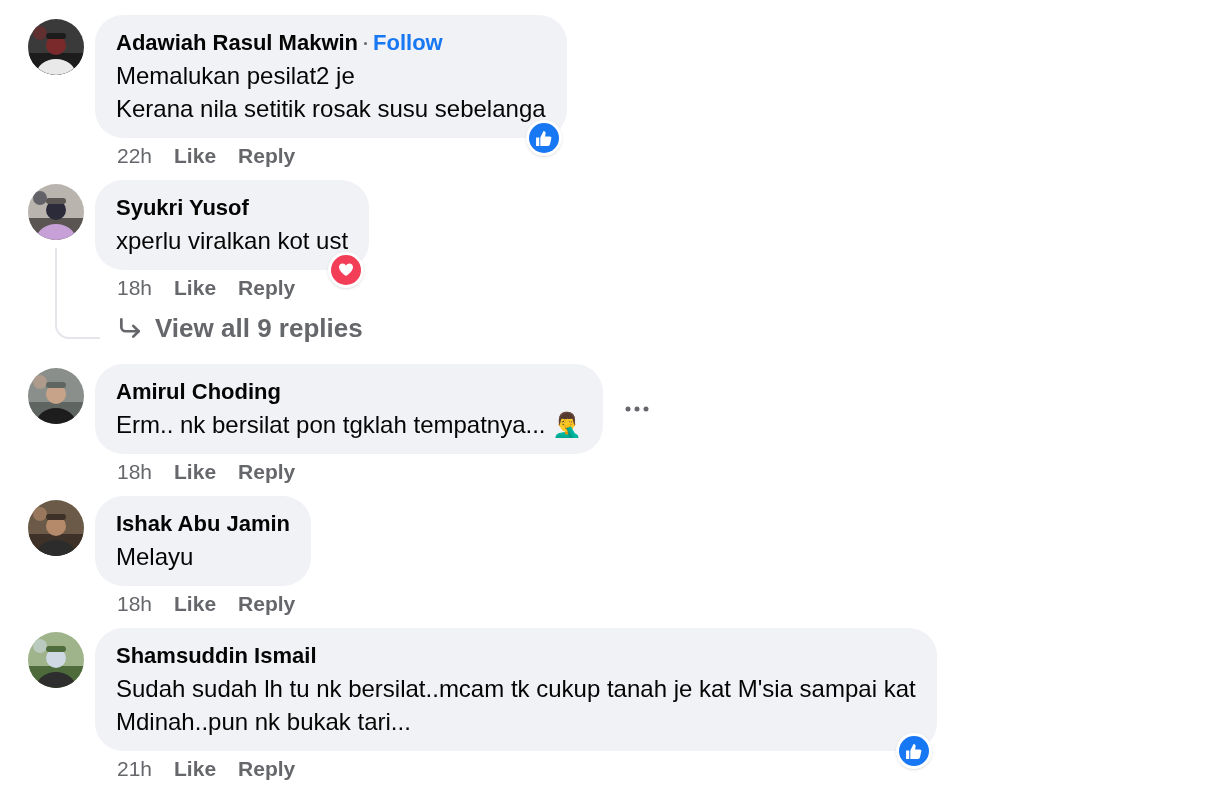 The image size is (1213, 800). I want to click on author-name: Ishak Abu Jamin, so click(203, 524).